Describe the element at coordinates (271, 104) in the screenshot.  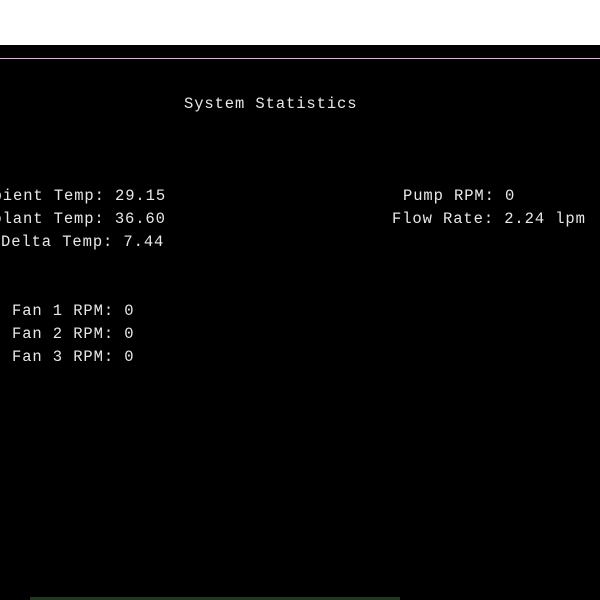
I see `page-title: System Statistics` at that location.